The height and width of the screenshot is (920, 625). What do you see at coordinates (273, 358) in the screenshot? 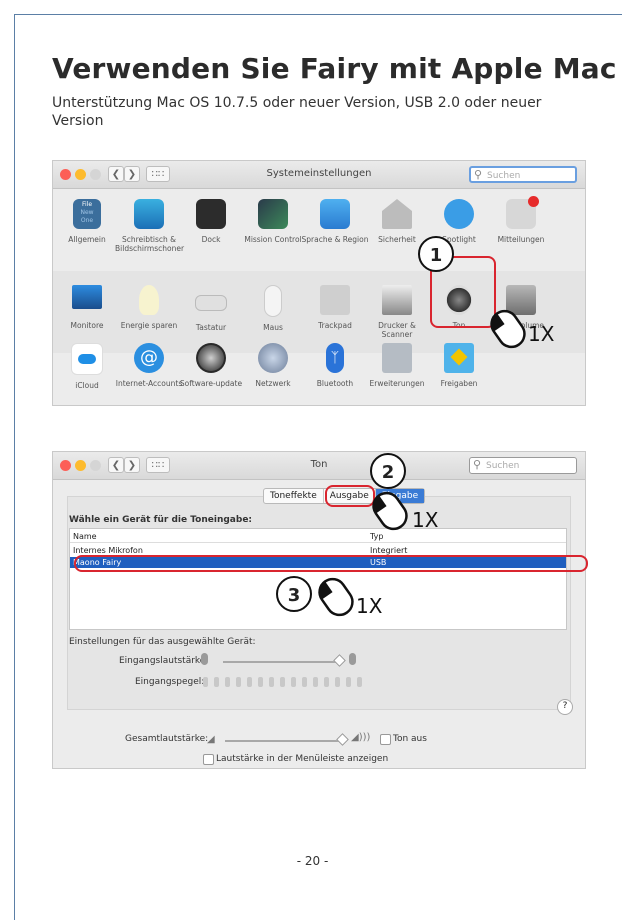
I see `network-globe-icon` at bounding box center [273, 358].